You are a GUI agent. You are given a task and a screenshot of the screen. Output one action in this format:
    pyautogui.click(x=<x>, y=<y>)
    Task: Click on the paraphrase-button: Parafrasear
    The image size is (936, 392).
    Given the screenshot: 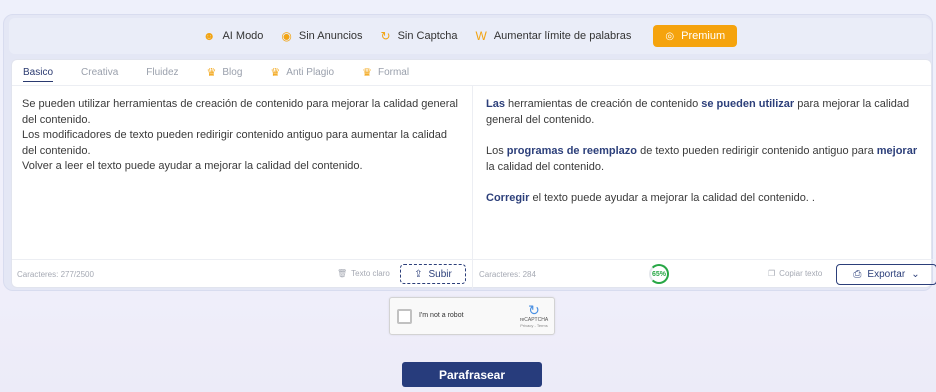 What is the action you would take?
    pyautogui.click(x=472, y=374)
    